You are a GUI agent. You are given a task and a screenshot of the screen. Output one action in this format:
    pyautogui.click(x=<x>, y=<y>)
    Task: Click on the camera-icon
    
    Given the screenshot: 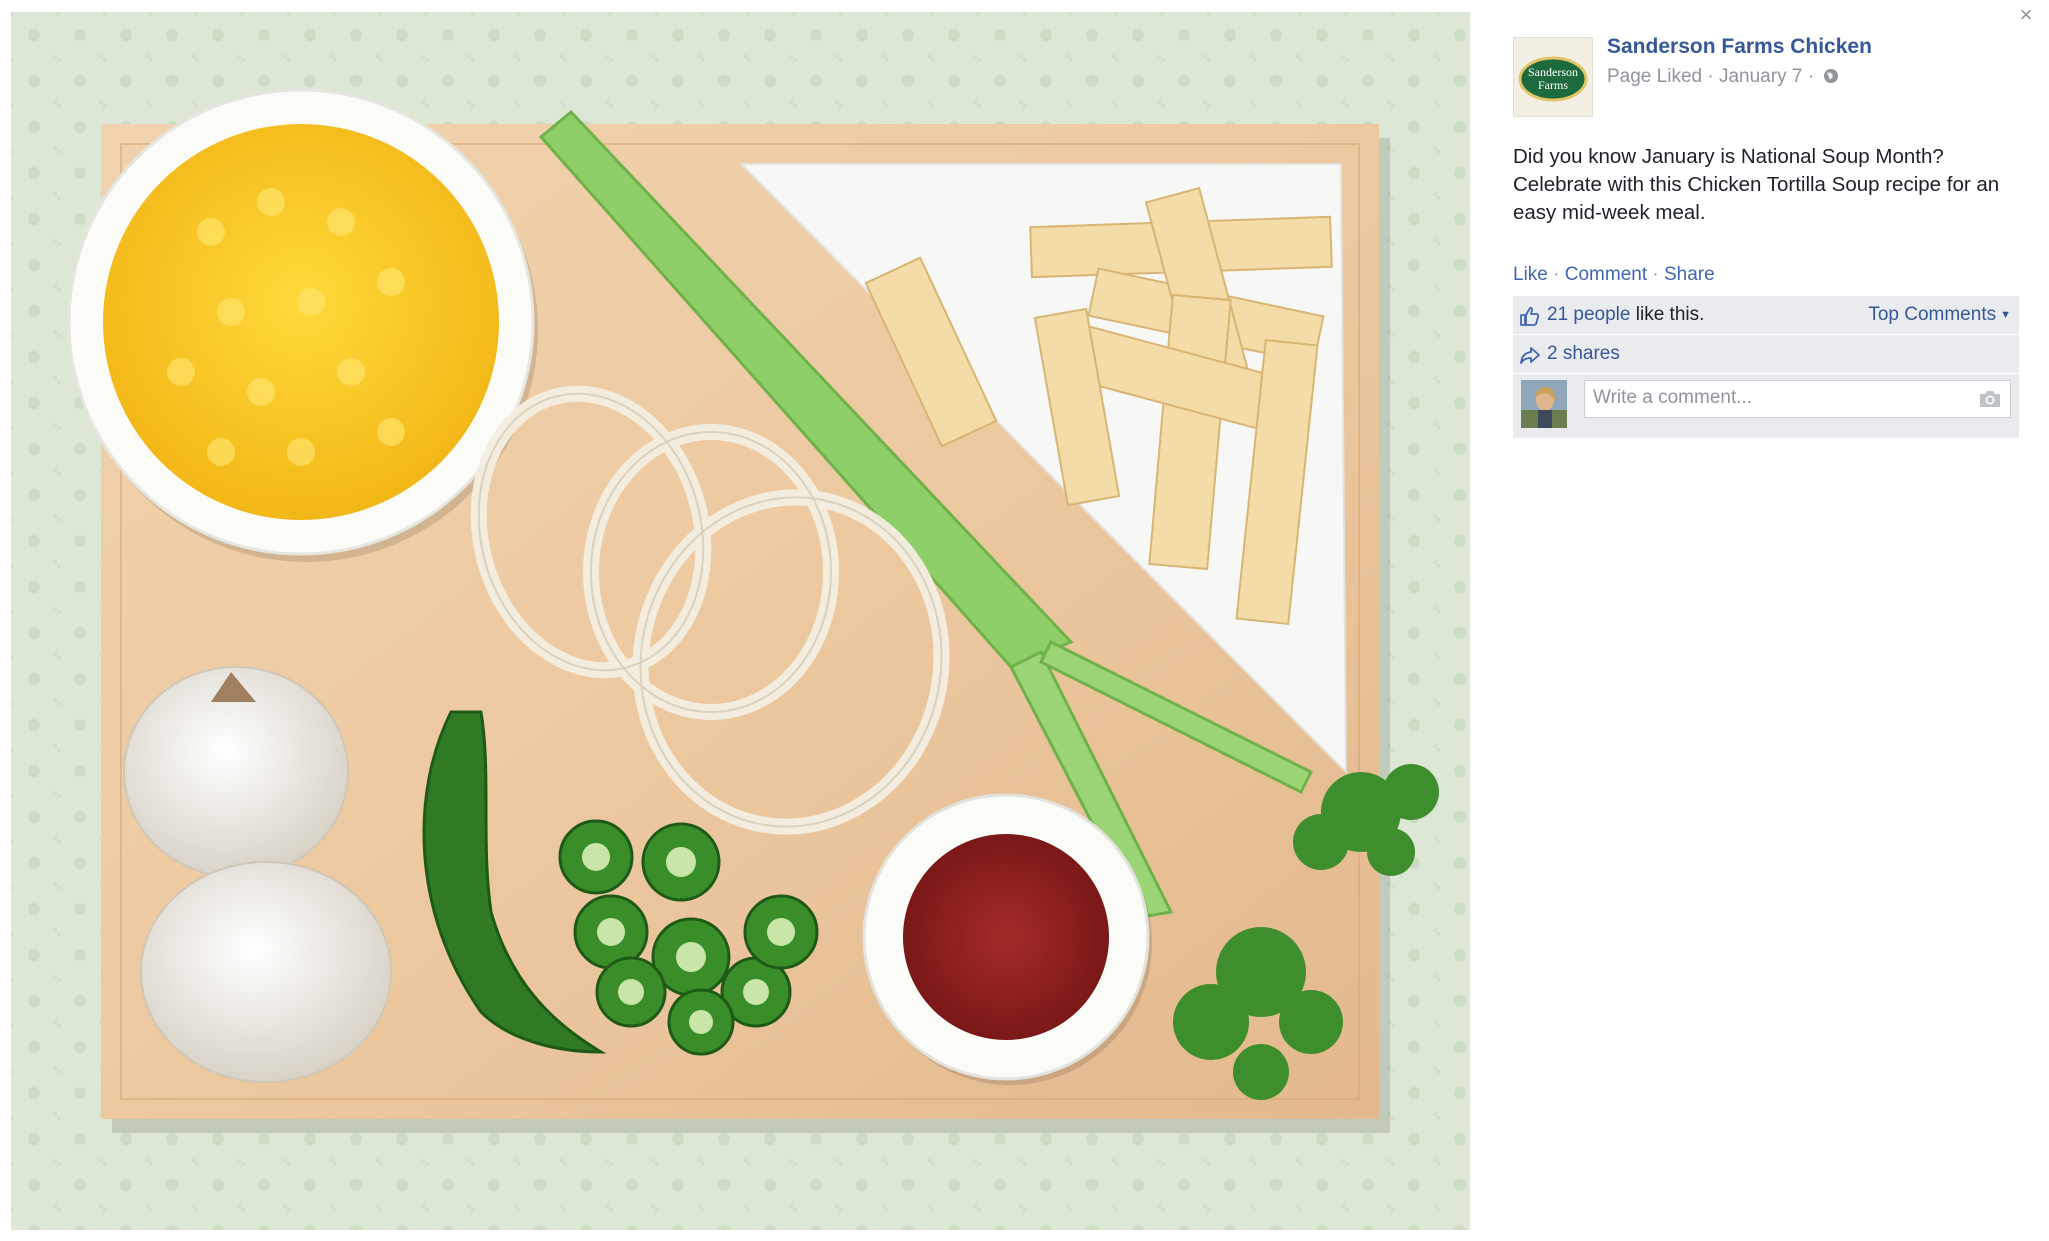 What is the action you would take?
    pyautogui.click(x=1990, y=399)
    